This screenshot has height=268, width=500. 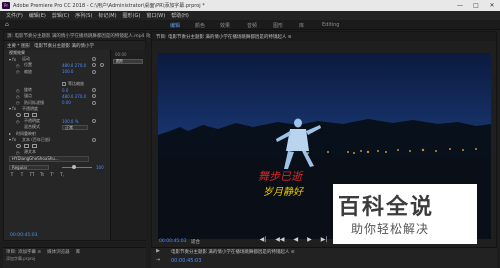 I want to click on menu-clip: 剪辑(C), so click(x=60, y=15).